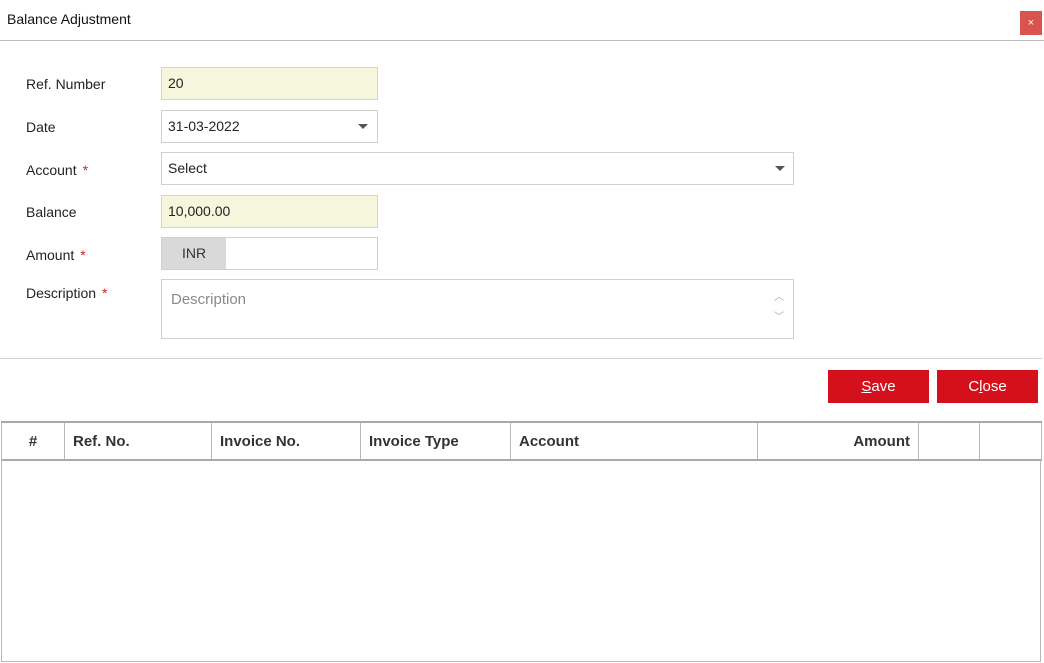  I want to click on column-header-account: Account, so click(634, 441).